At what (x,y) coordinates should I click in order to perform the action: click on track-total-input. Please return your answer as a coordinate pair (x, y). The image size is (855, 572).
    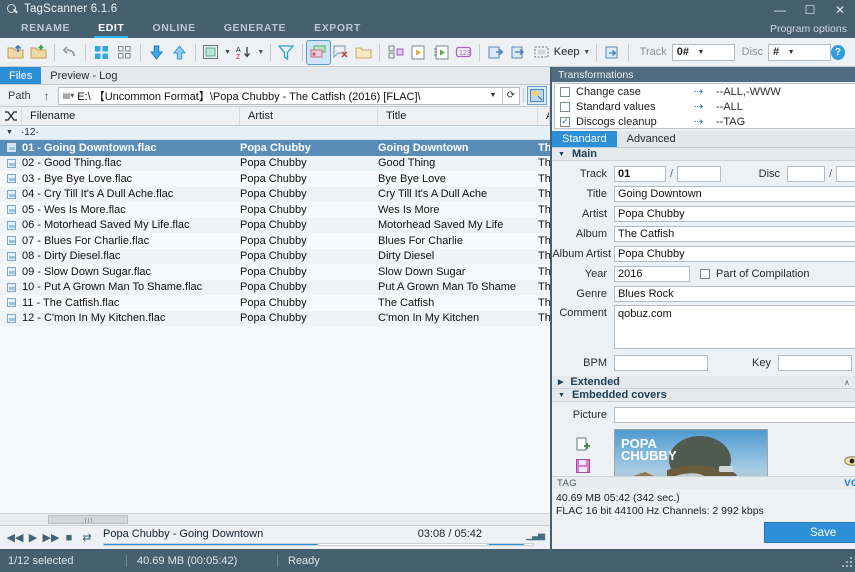
    Looking at the image, I should click on (699, 173).